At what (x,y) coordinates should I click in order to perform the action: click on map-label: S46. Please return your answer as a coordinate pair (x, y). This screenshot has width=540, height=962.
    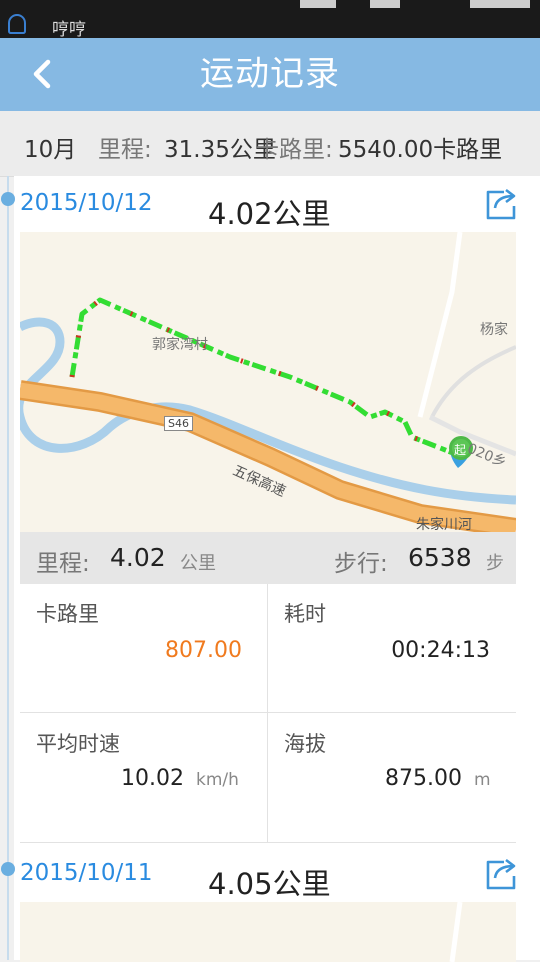
    Looking at the image, I should click on (178, 423).